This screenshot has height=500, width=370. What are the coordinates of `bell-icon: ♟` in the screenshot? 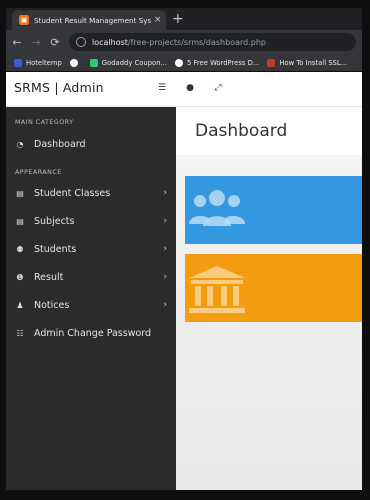 It's located at (20, 305).